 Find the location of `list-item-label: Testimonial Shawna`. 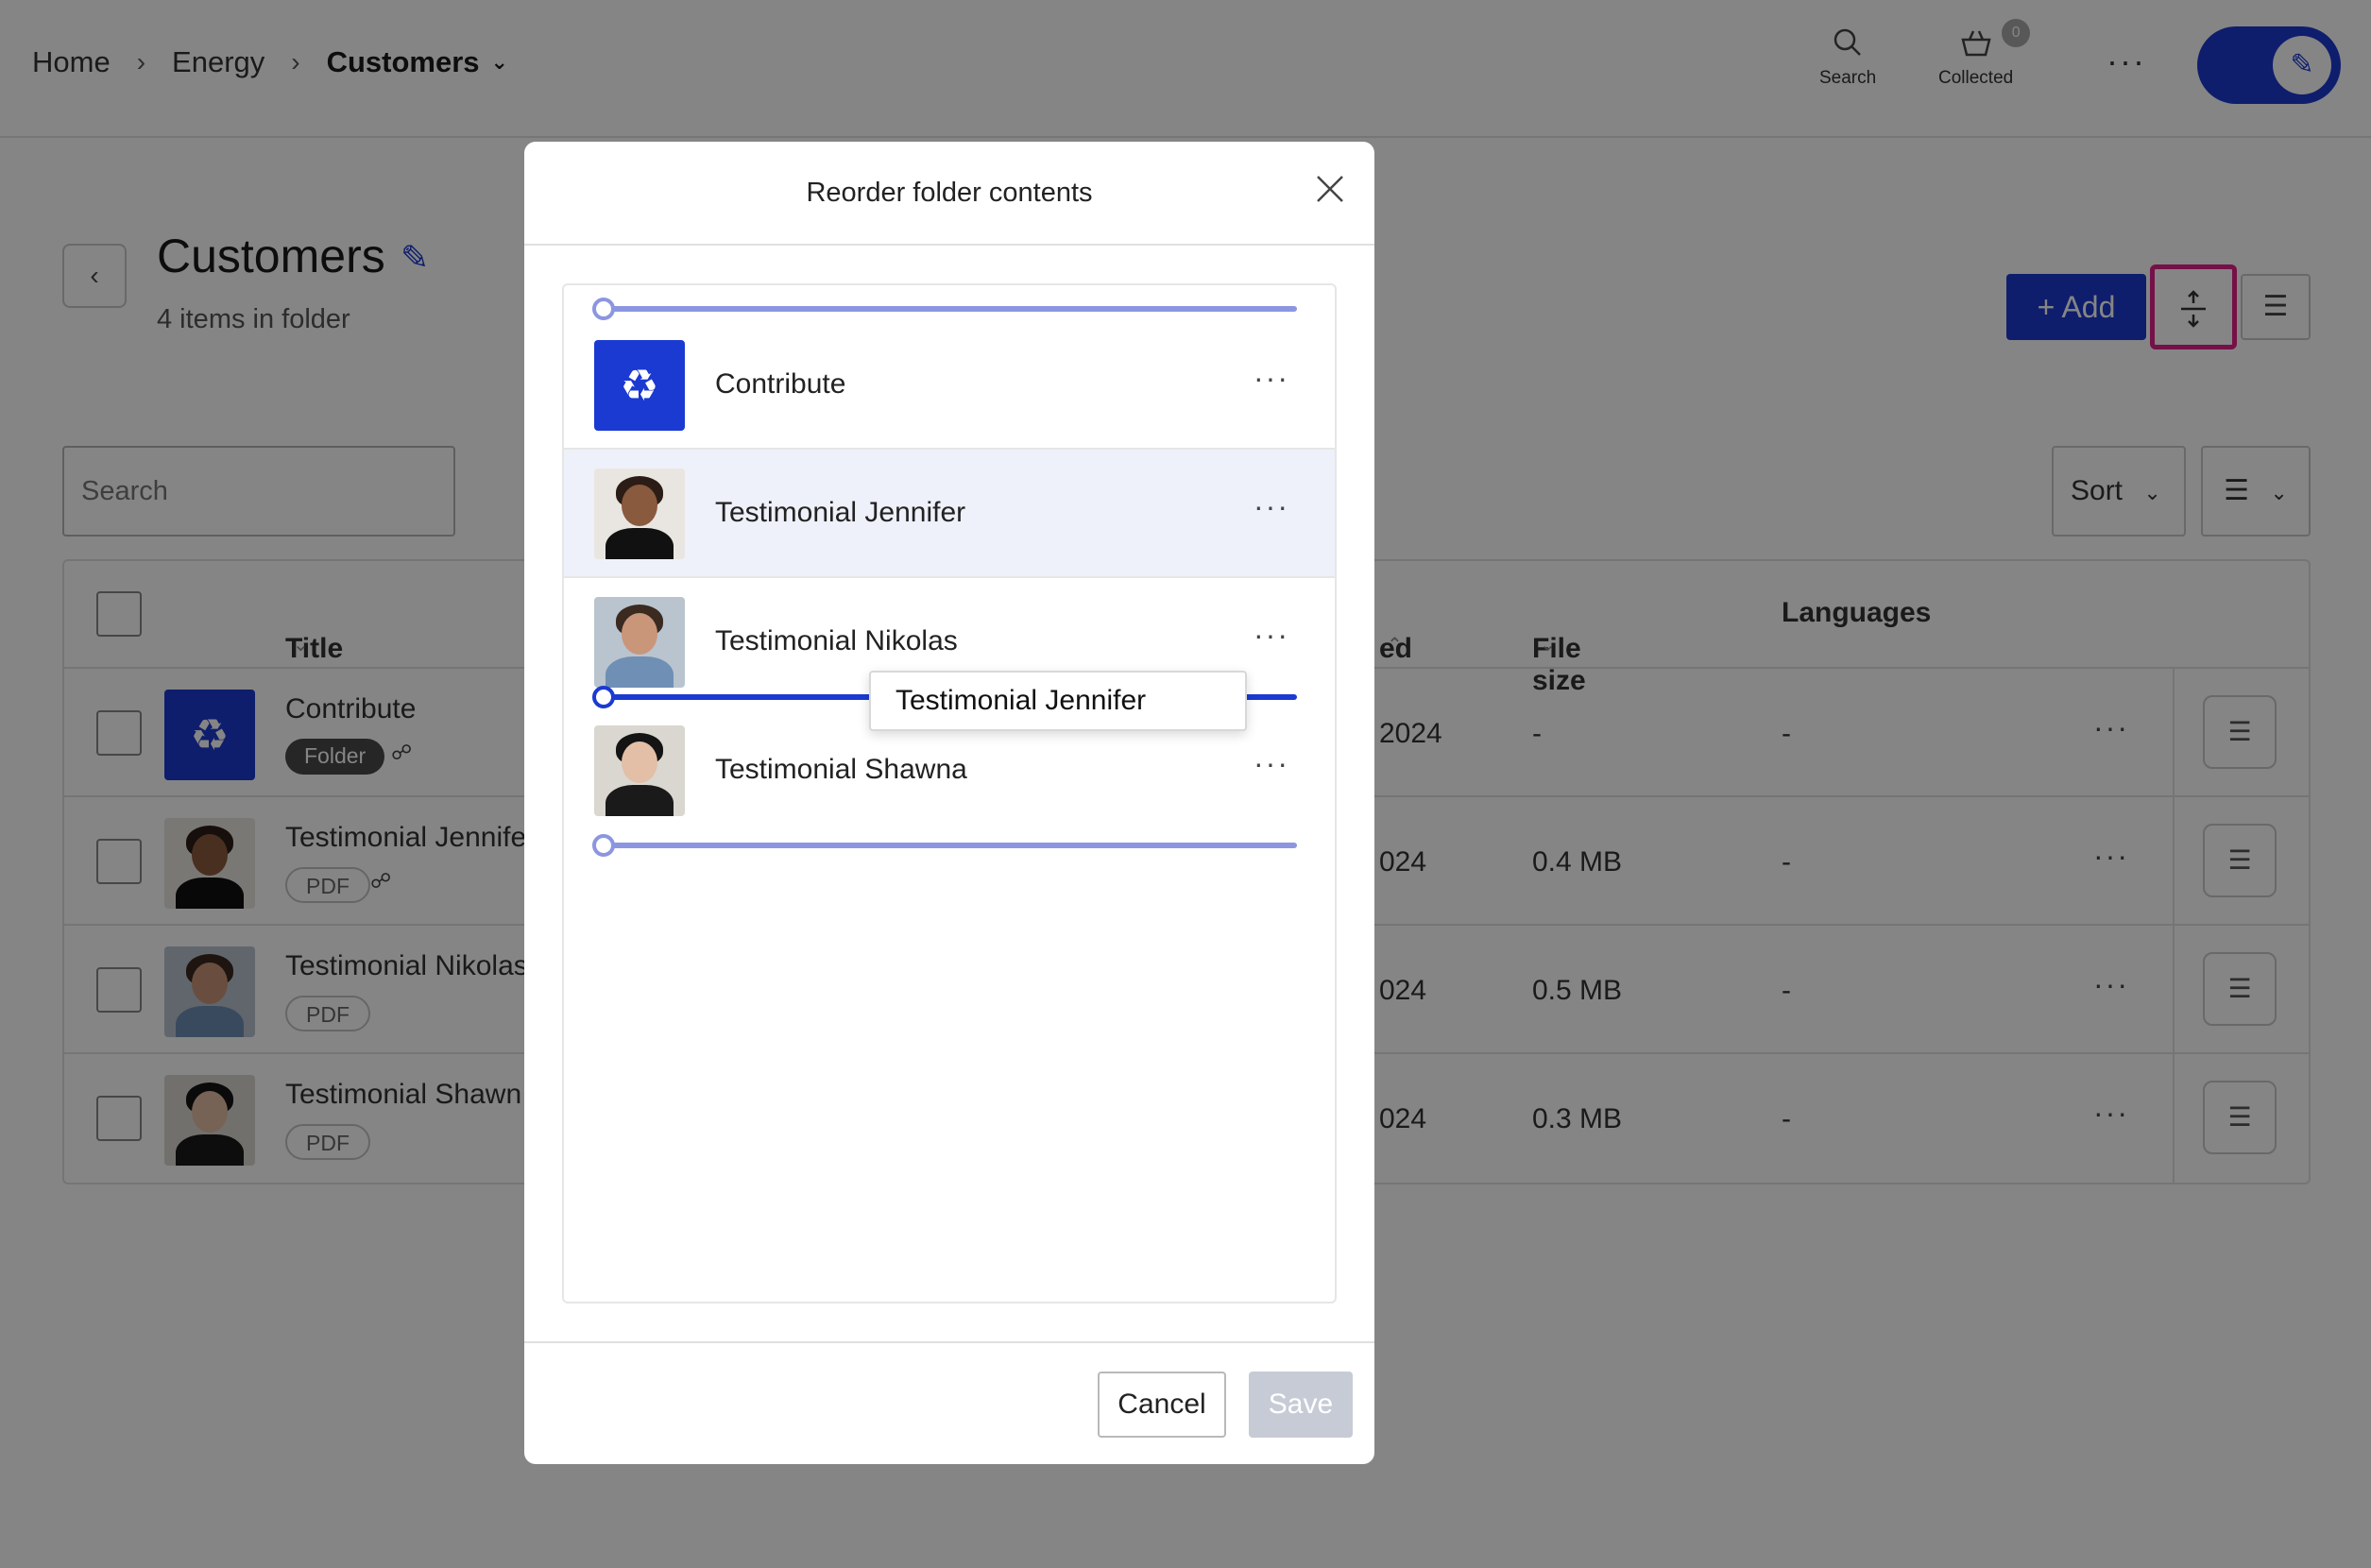

list-item-label: Testimonial Shawna is located at coordinates (841, 769).